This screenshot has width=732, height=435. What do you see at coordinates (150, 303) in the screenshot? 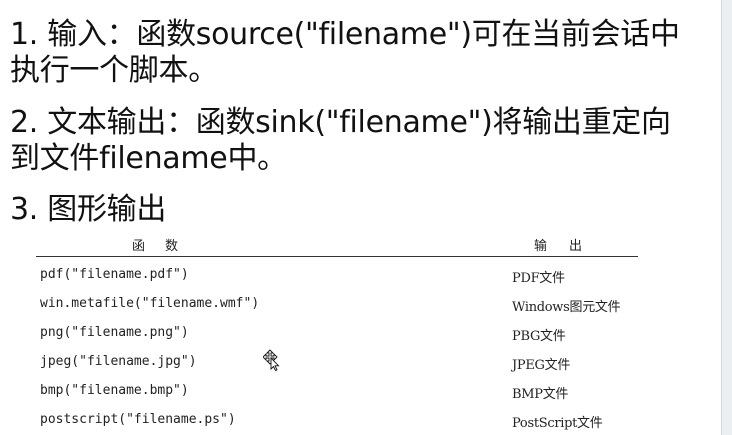
I see `cell-function: win.metafile("filename.wmf")` at bounding box center [150, 303].